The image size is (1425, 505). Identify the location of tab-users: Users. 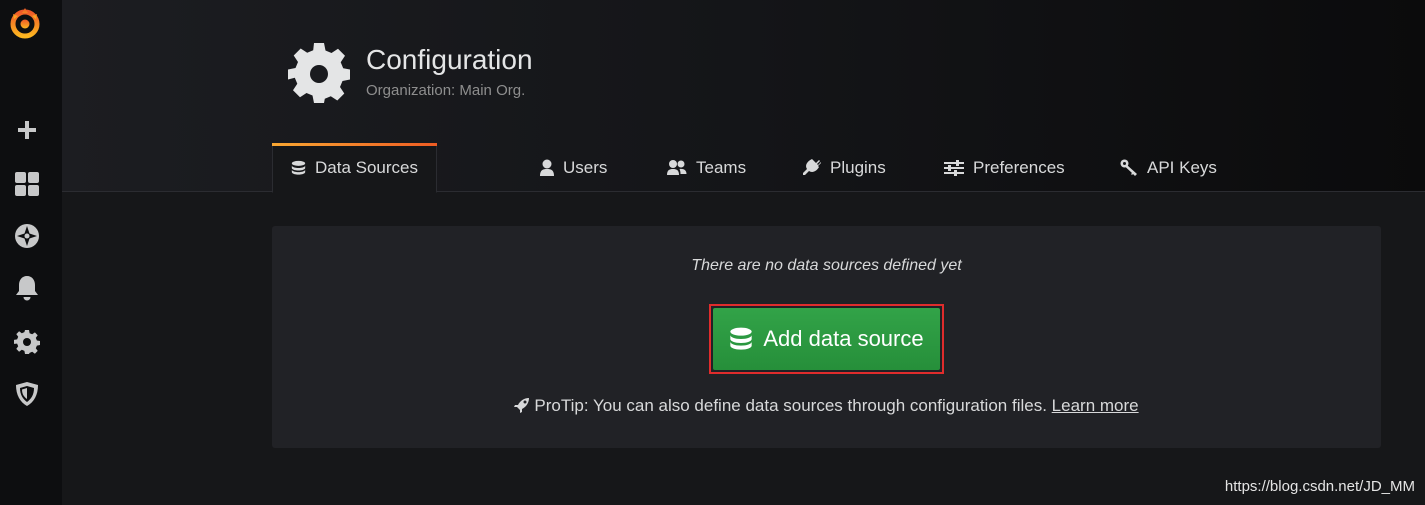
(573, 167).